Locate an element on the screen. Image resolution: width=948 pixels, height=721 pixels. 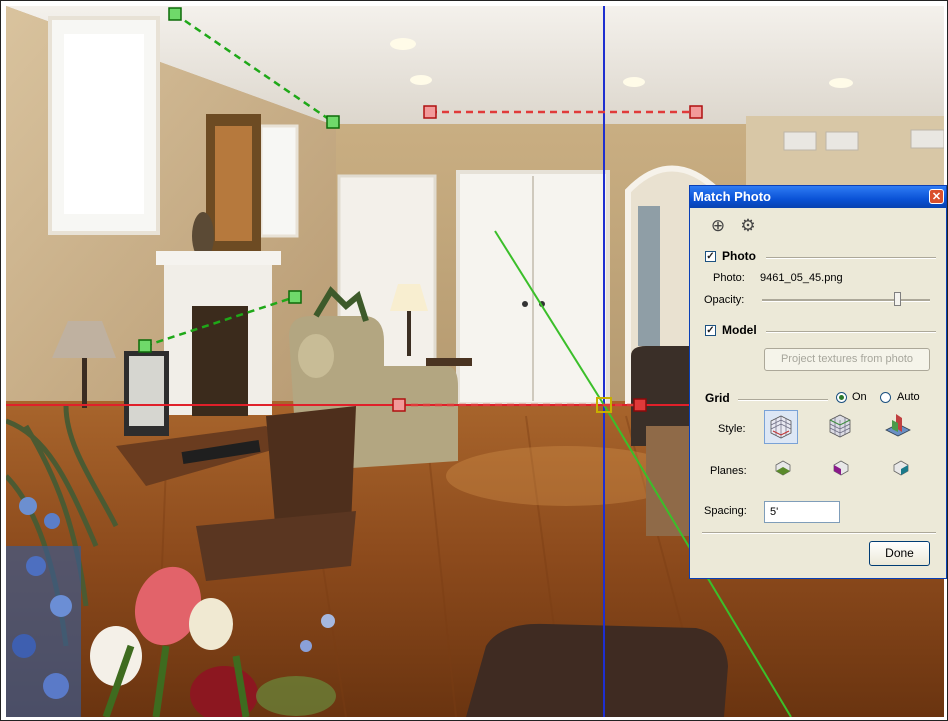
spacing-input: 5' is located at coordinates (802, 512).